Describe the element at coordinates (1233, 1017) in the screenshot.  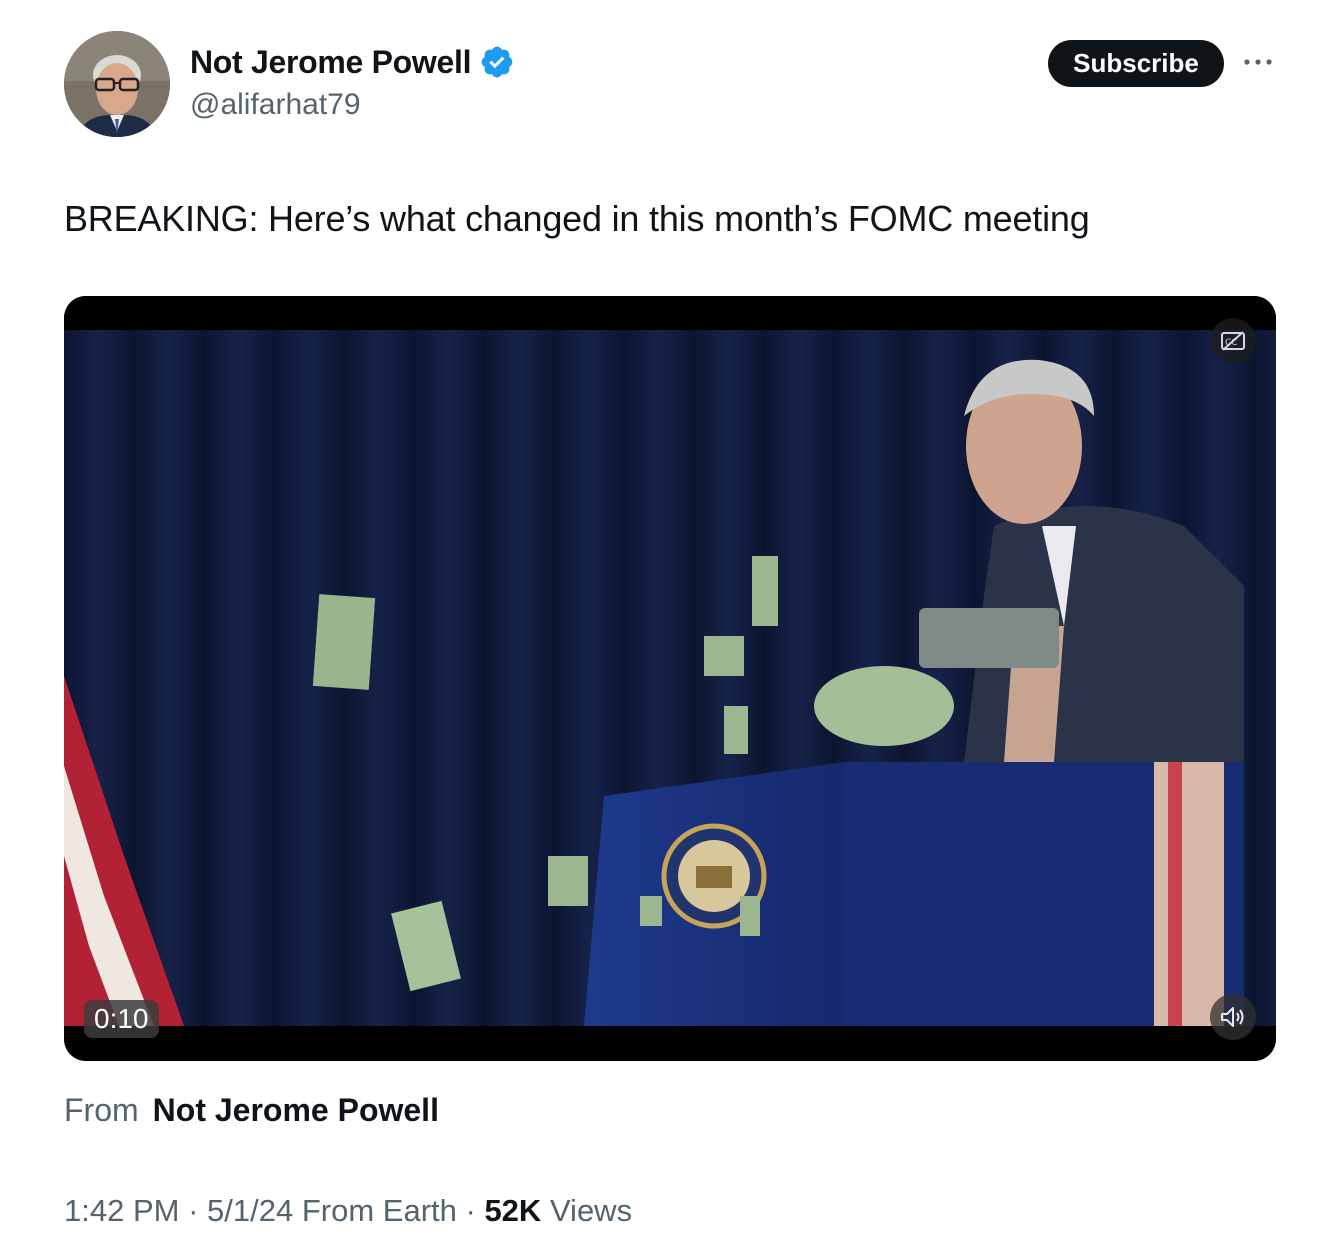
I see `volume-icon` at that location.